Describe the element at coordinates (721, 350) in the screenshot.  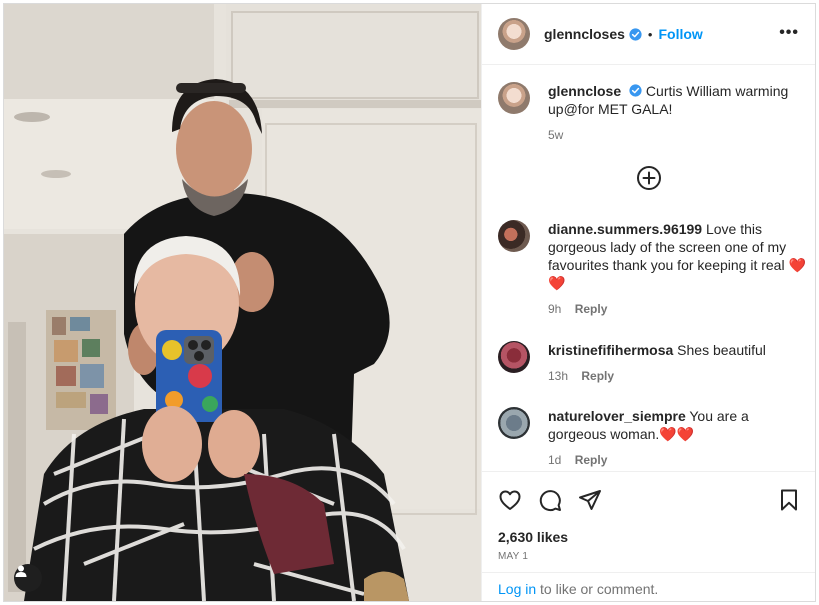
I see `comment-text: Shes beautiful` at that location.